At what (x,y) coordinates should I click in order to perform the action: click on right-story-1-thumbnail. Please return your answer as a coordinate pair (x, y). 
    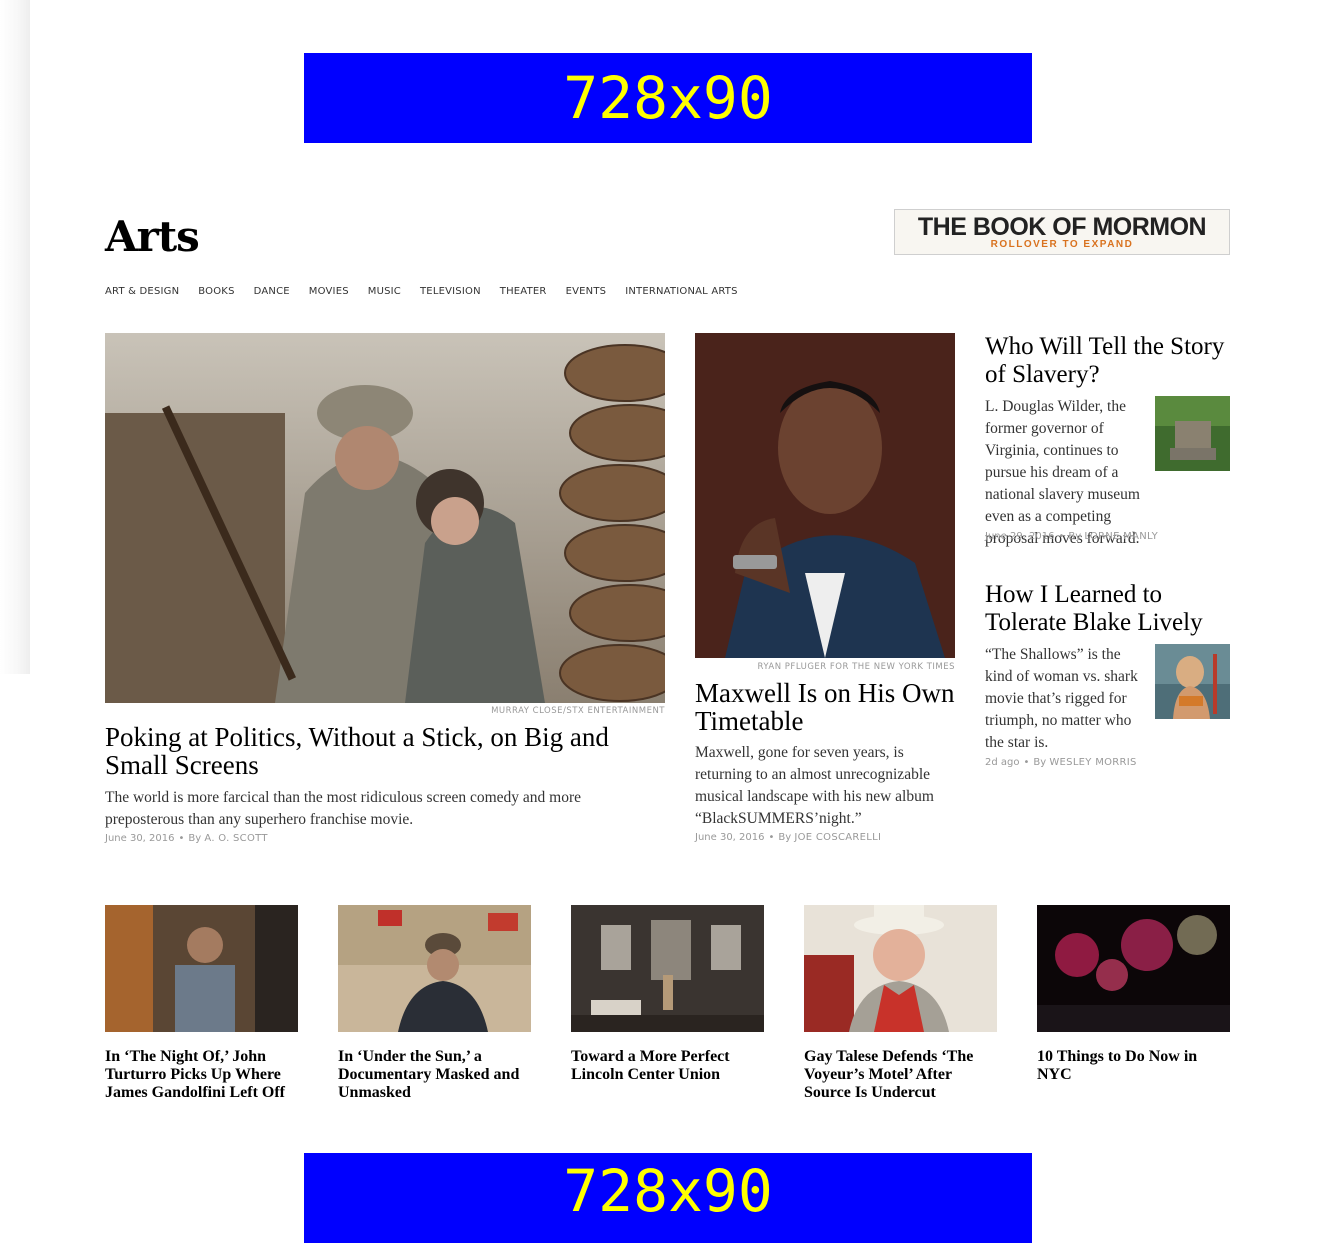
    Looking at the image, I should click on (1192, 433).